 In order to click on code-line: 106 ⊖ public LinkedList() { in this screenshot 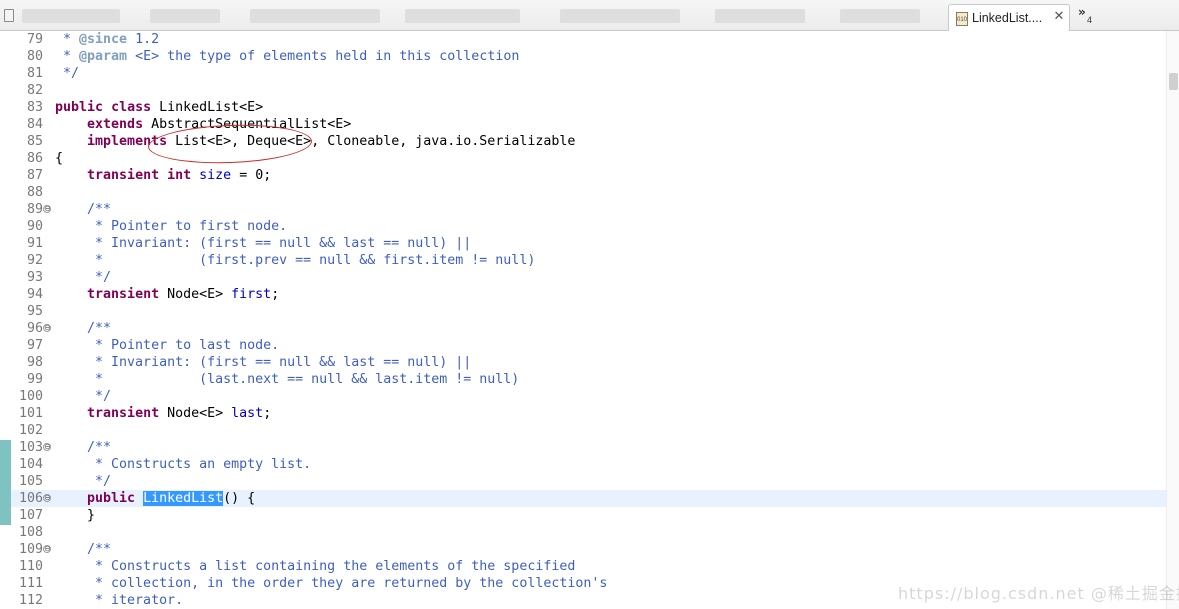, I will do `click(588, 498)`.